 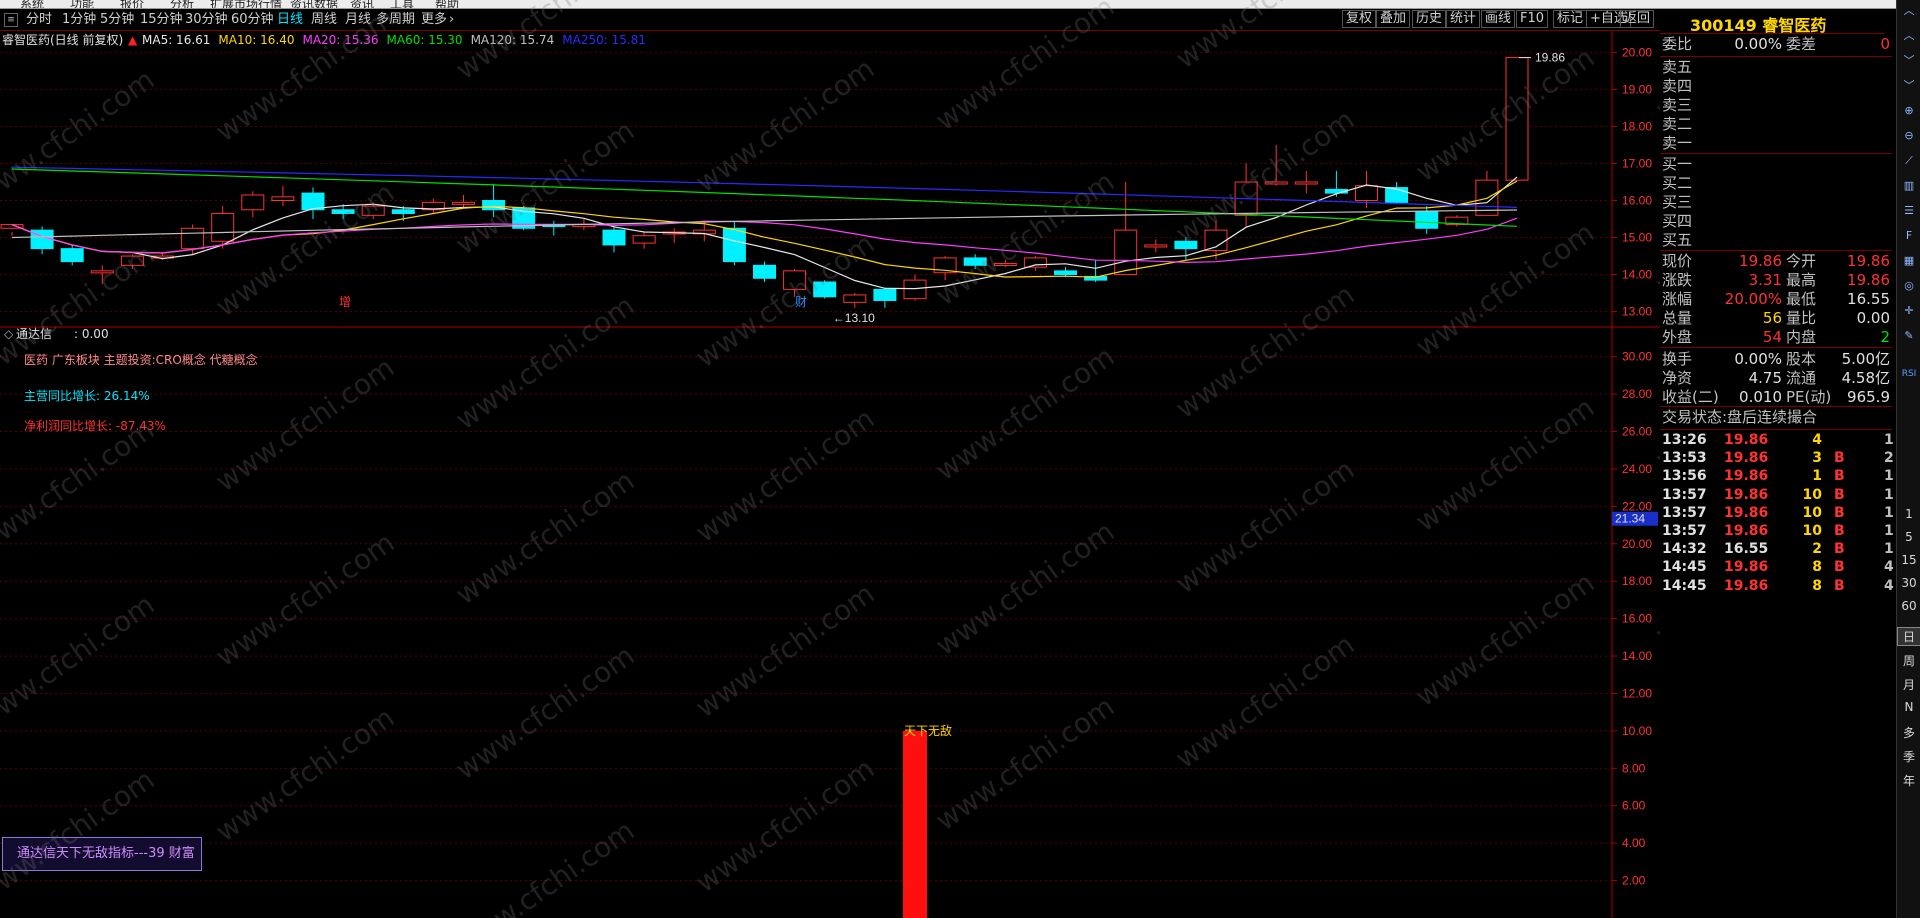 What do you see at coordinates (1909, 311) in the screenshot?
I see `crosshair-icon: ✛` at bounding box center [1909, 311].